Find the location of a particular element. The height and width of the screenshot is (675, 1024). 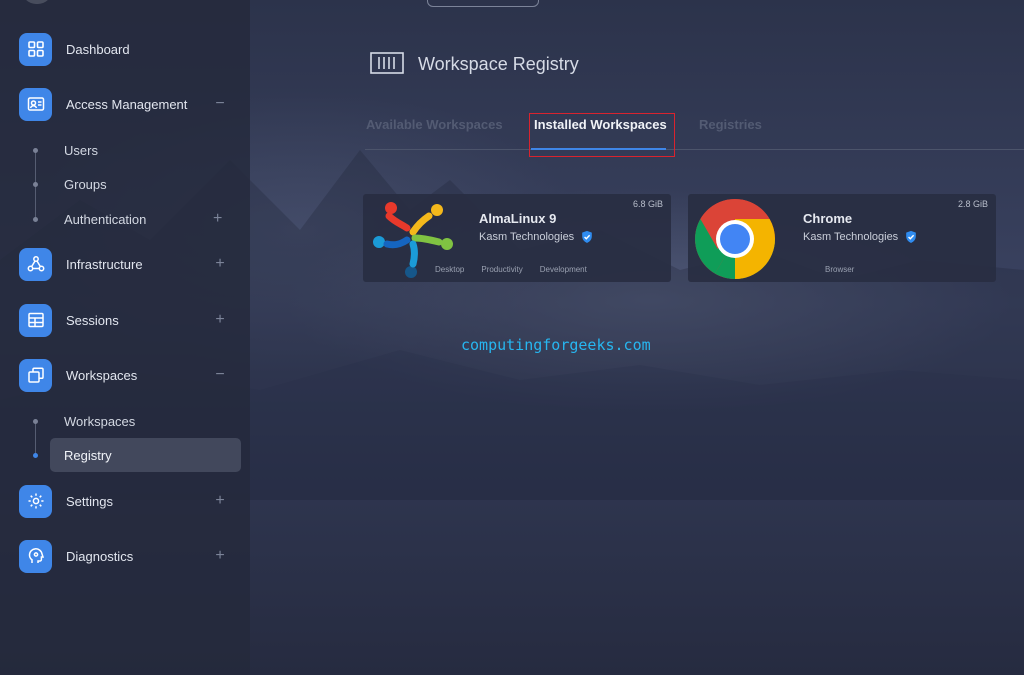

sidebar-subitem-label: Groups is located at coordinates (85, 184).